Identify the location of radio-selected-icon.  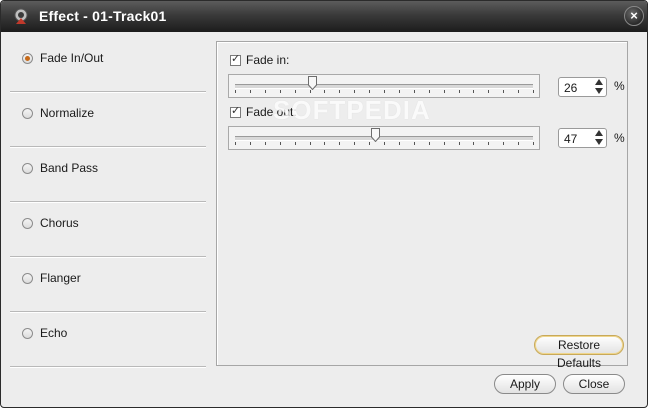
(27, 58).